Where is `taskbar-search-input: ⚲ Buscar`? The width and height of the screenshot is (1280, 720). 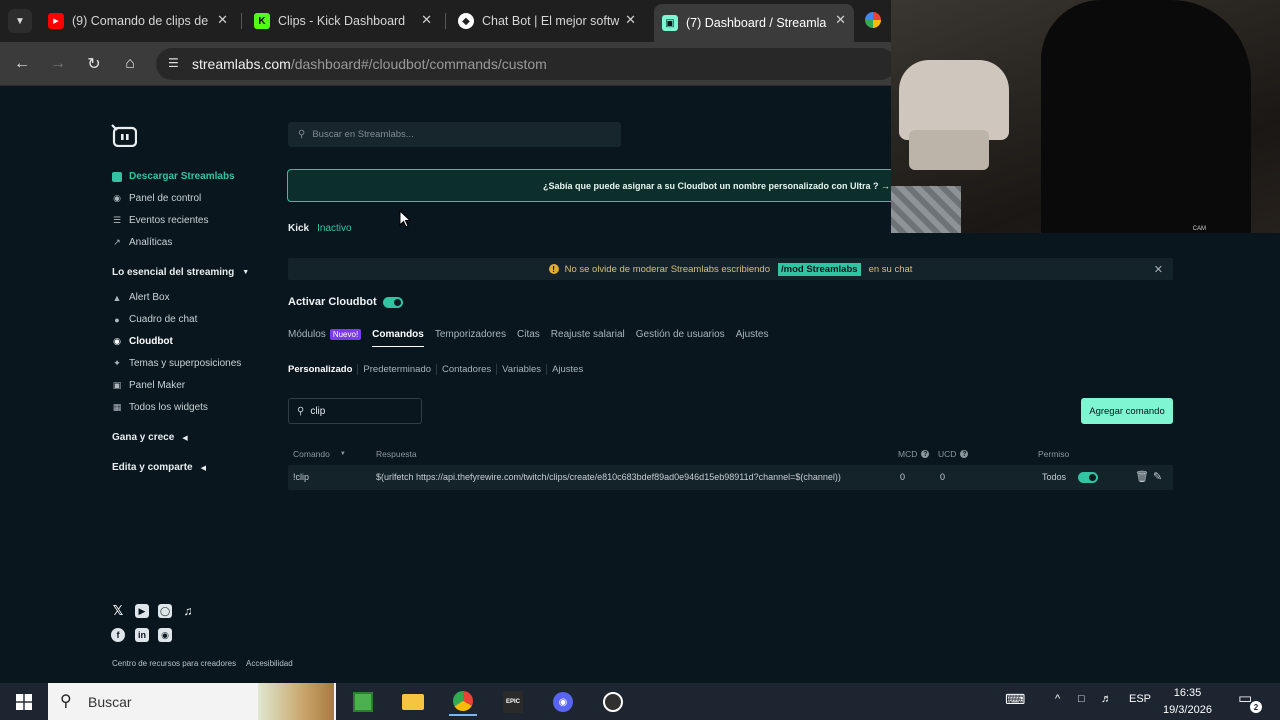
taskbar-search-input: ⚲ Buscar is located at coordinates (192, 701).